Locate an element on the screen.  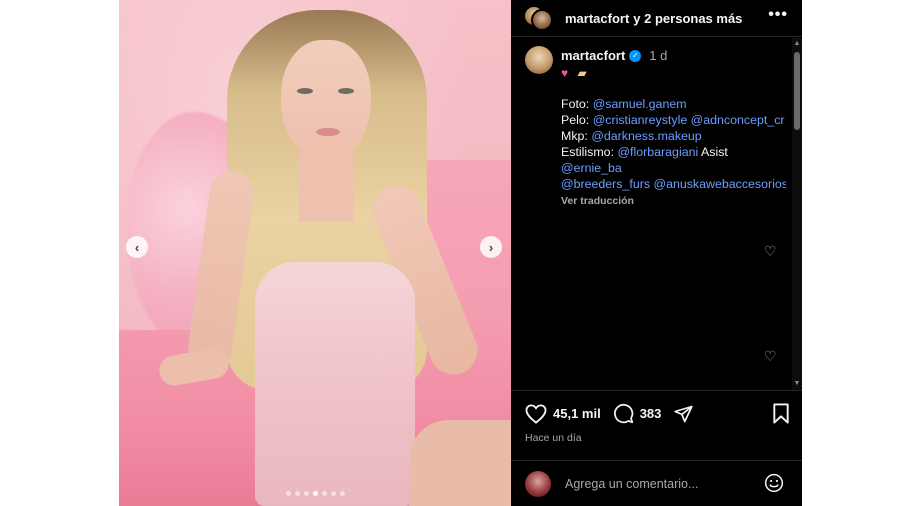
comments-scrollbar: ▲ ▼ is located at coordinates (797, 214).